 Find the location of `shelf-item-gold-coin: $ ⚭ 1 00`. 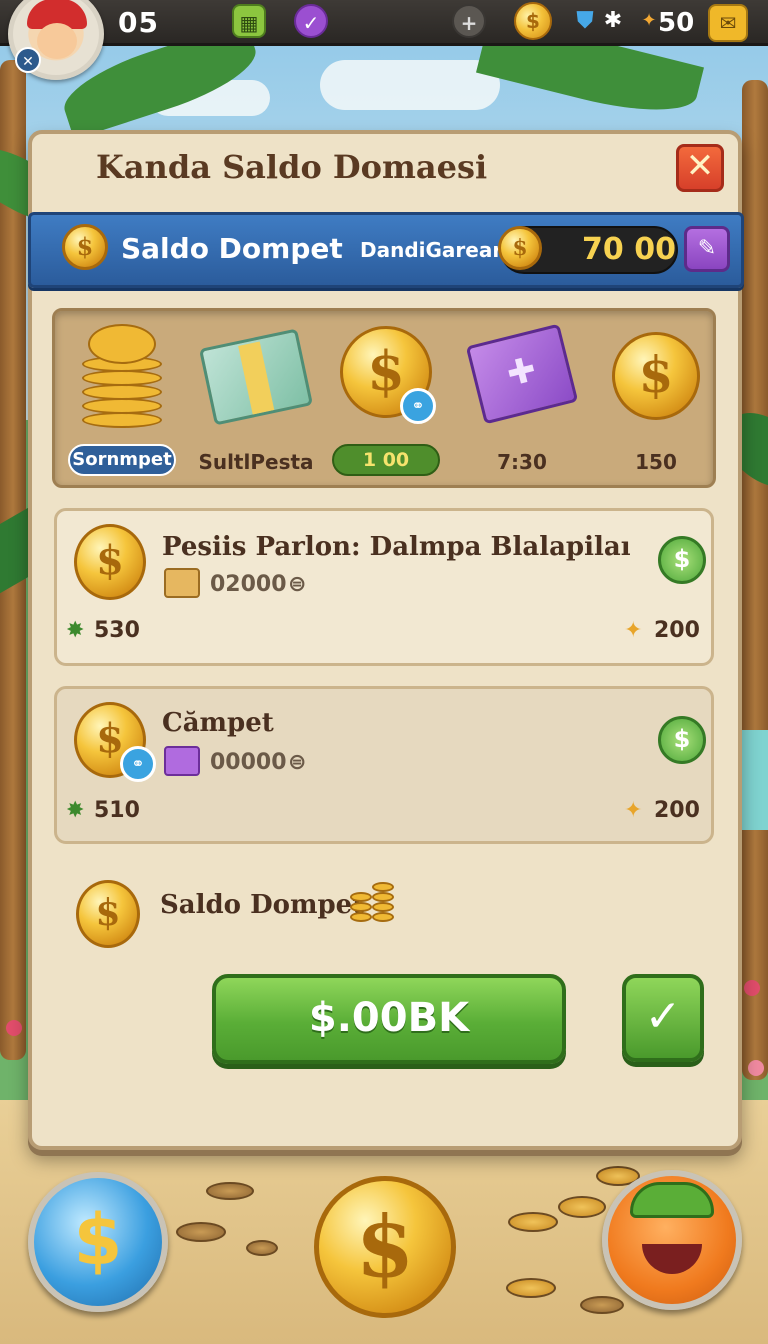

shelf-item-gold-coin: $ ⚭ 1 00 is located at coordinates (386, 398).